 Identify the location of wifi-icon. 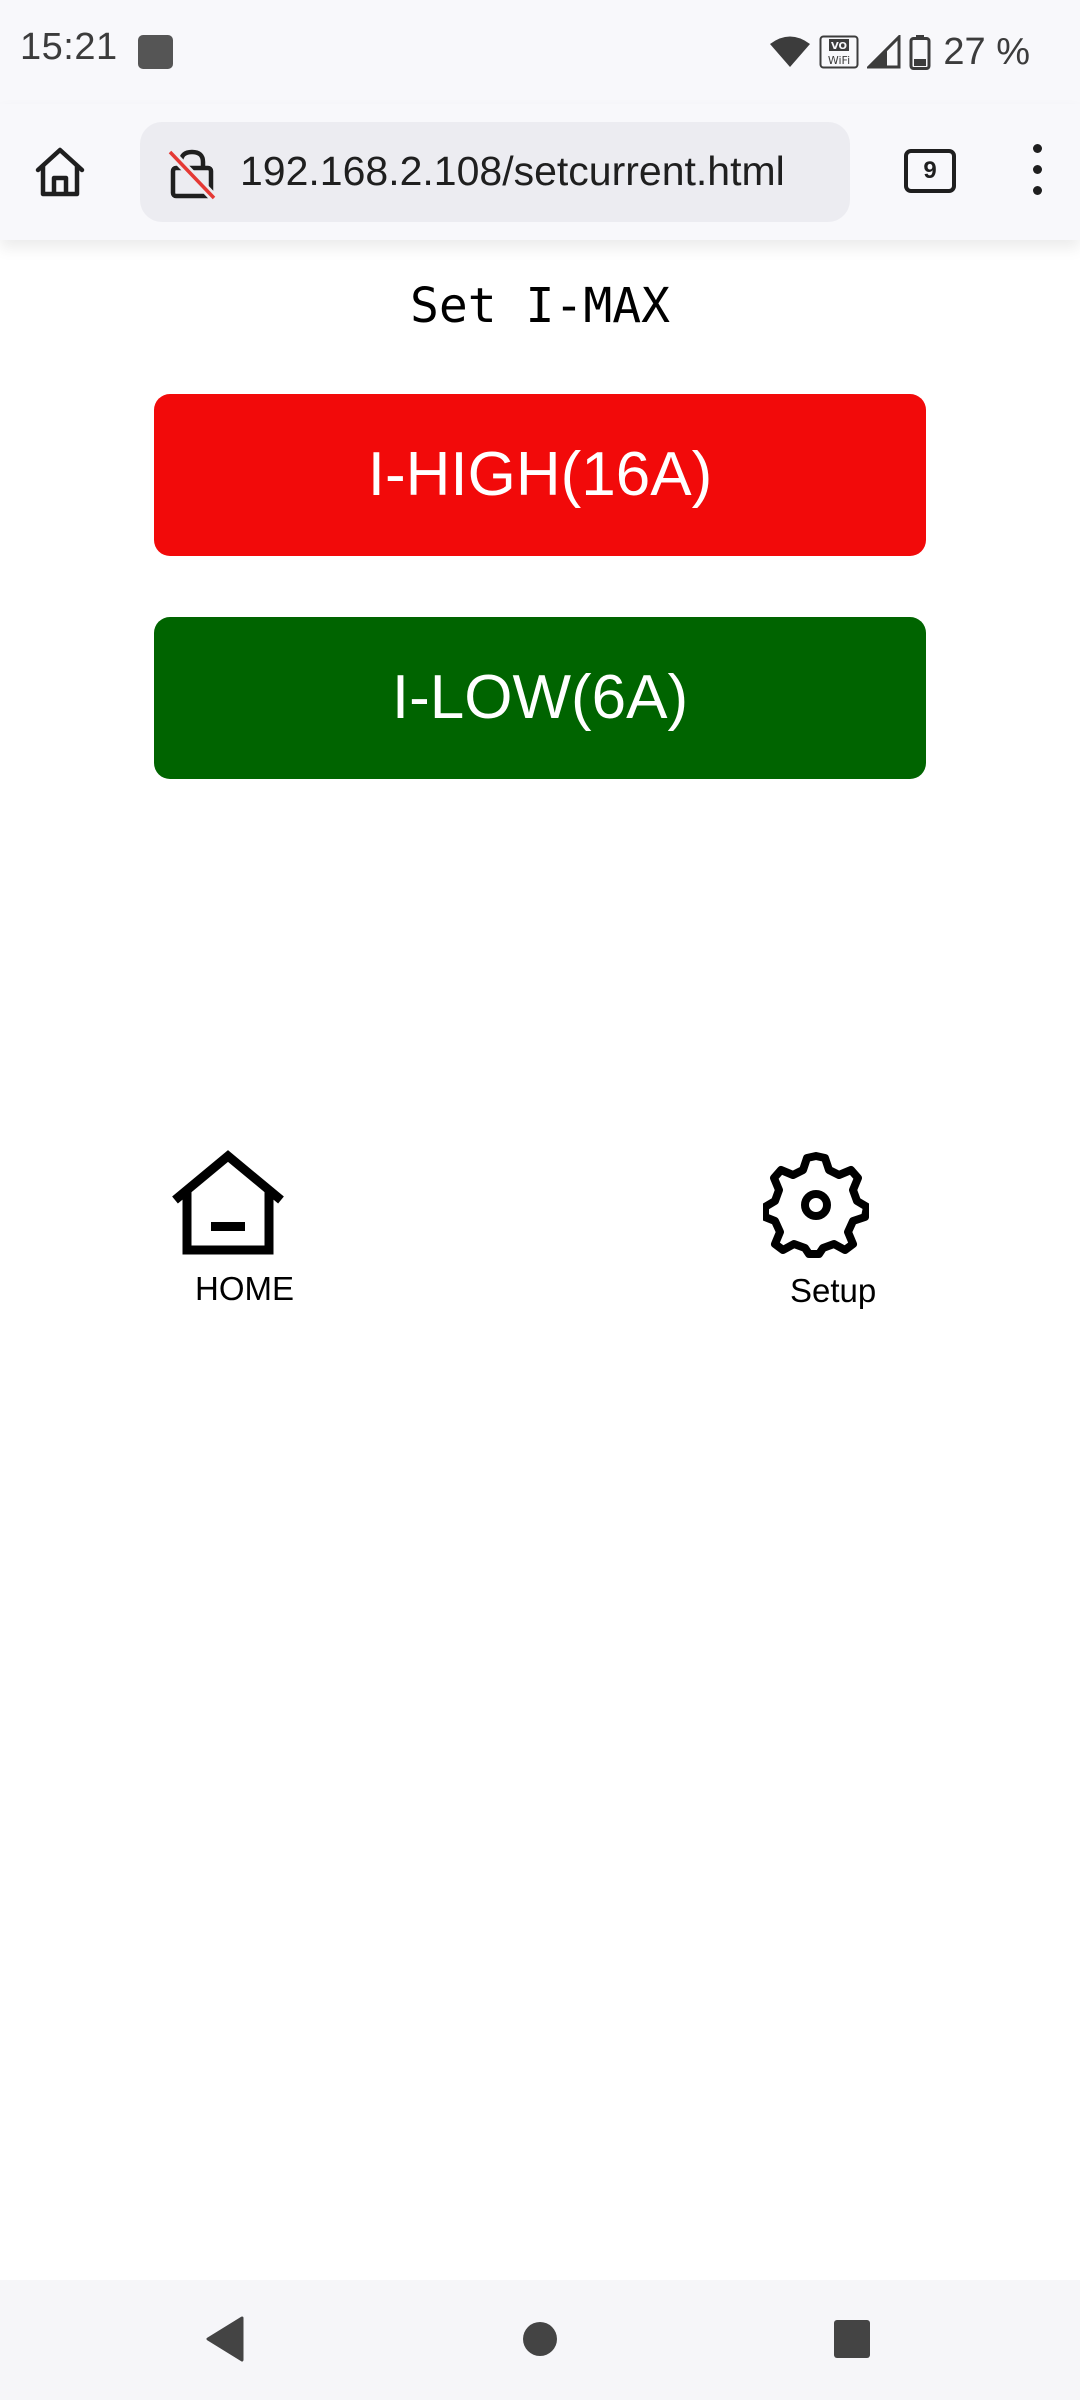
(790, 51).